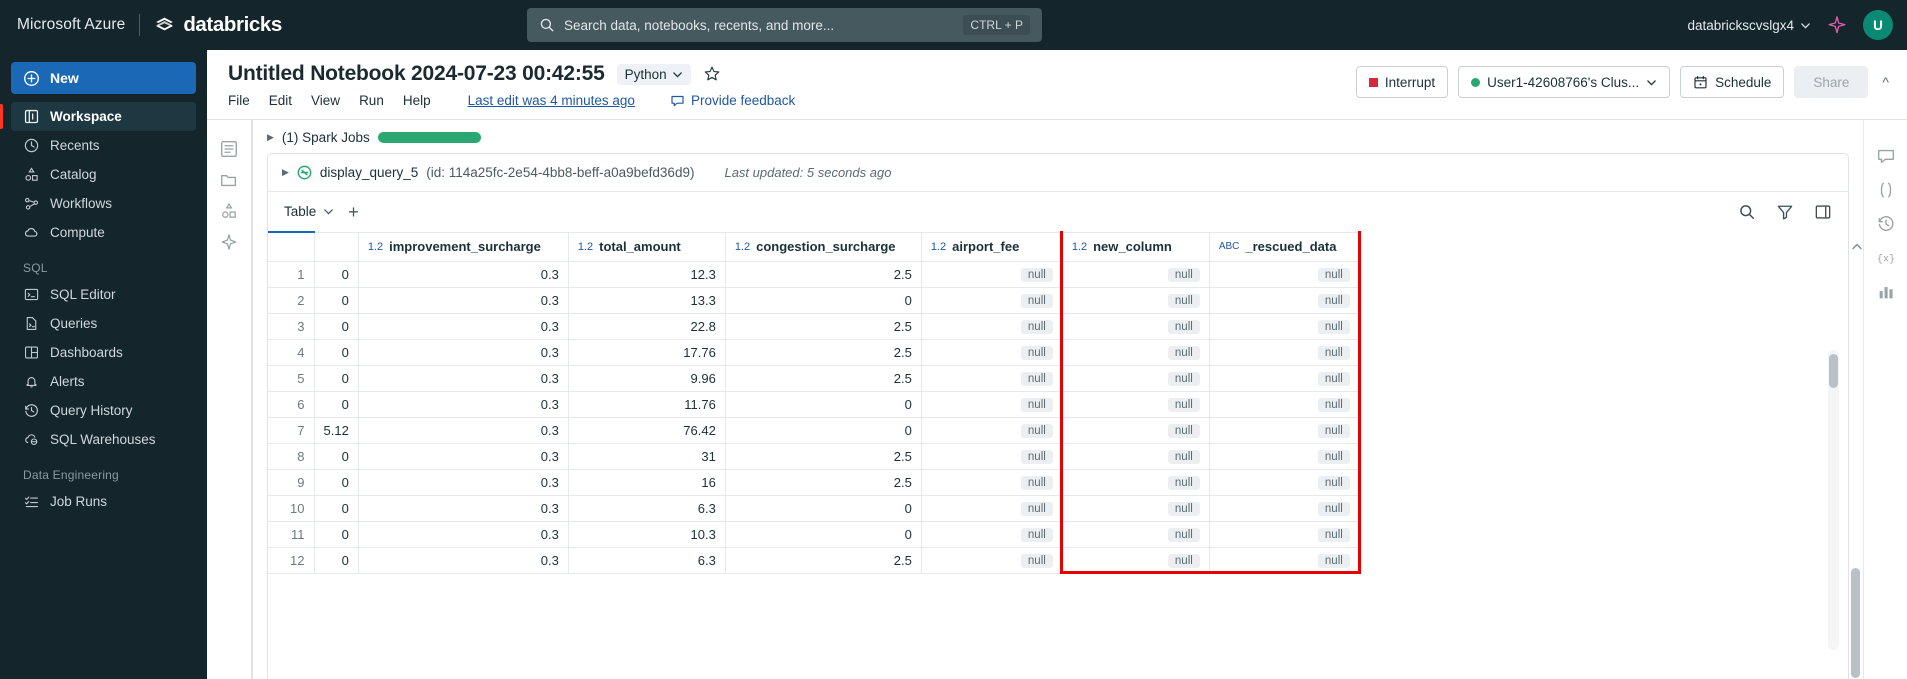  What do you see at coordinates (647, 482) in the screenshot?
I see `table-cell: 16` at bounding box center [647, 482].